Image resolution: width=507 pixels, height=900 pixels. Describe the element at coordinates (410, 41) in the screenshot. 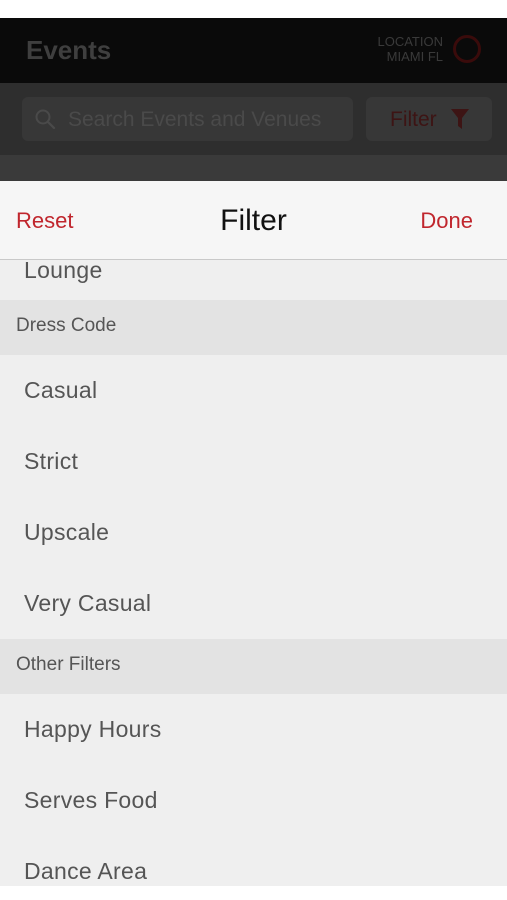

I see `location-label: LOCATION` at that location.